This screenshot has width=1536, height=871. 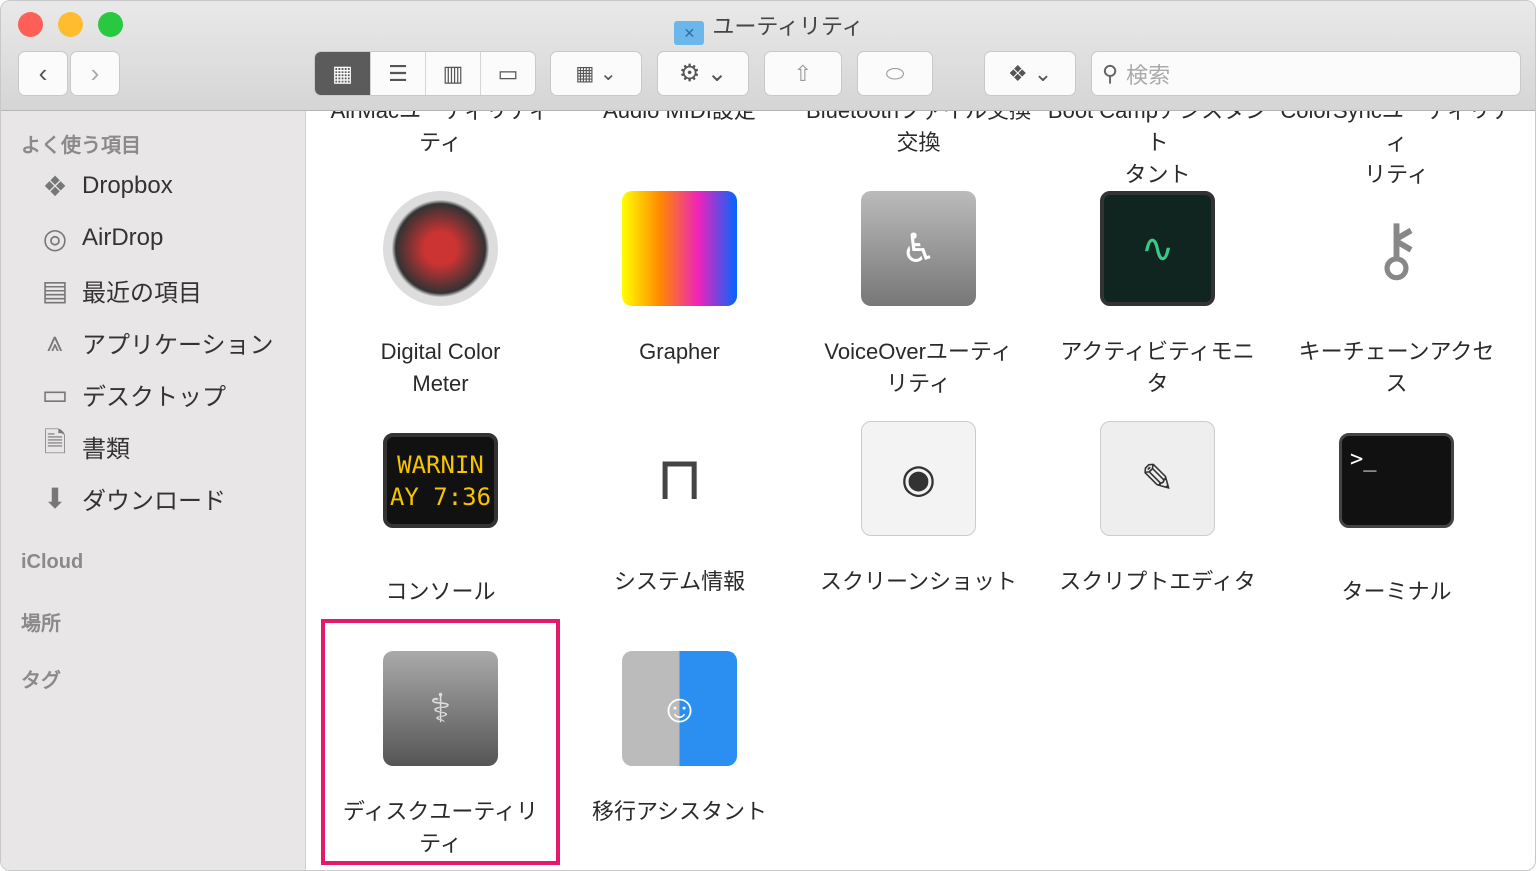 I want to click on window-title: ✕ ユーティリティ, so click(x=768, y=27).